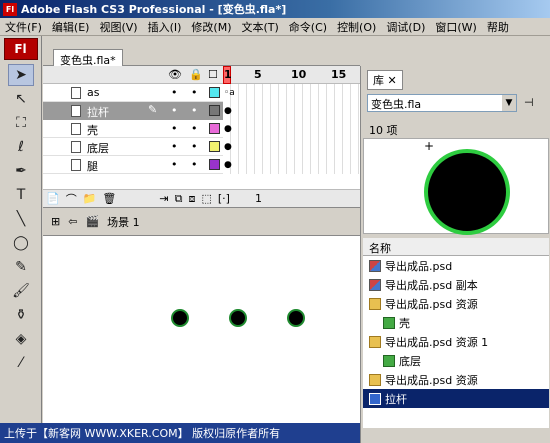 The width and height of the screenshot is (550, 443). Describe the element at coordinates (123, 222) in the screenshot. I see `scene-label: 场景 1` at that location.